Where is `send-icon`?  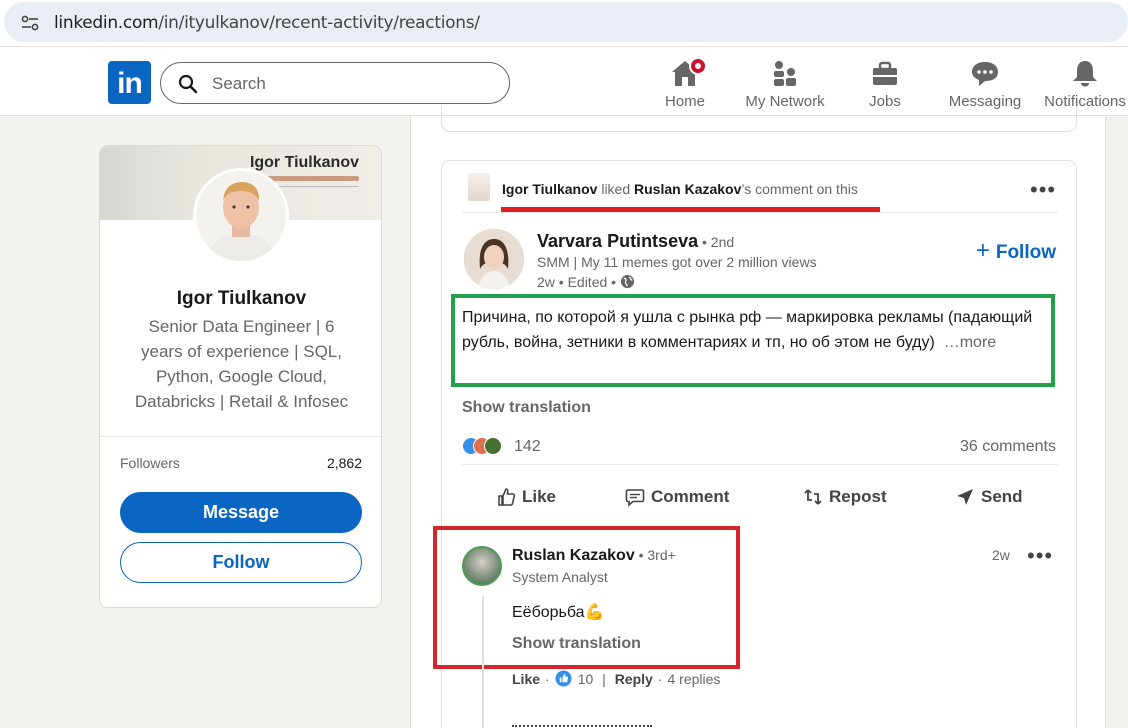 send-icon is located at coordinates (965, 497).